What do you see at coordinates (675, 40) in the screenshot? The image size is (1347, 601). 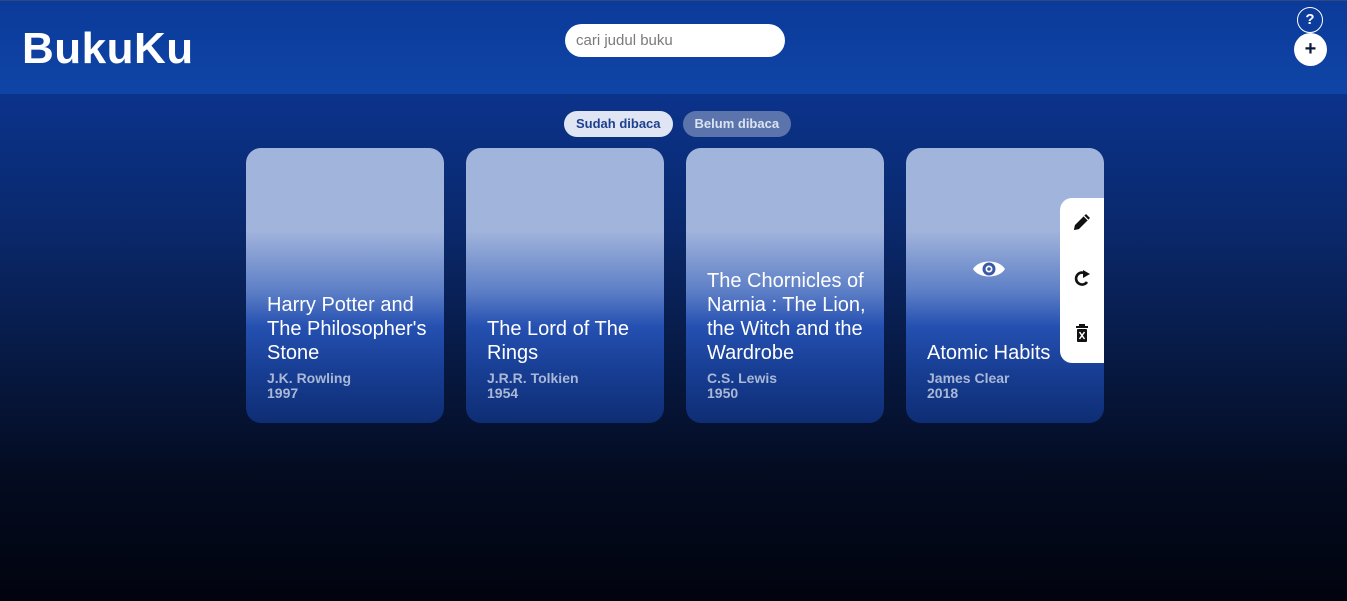 I see `search-input` at bounding box center [675, 40].